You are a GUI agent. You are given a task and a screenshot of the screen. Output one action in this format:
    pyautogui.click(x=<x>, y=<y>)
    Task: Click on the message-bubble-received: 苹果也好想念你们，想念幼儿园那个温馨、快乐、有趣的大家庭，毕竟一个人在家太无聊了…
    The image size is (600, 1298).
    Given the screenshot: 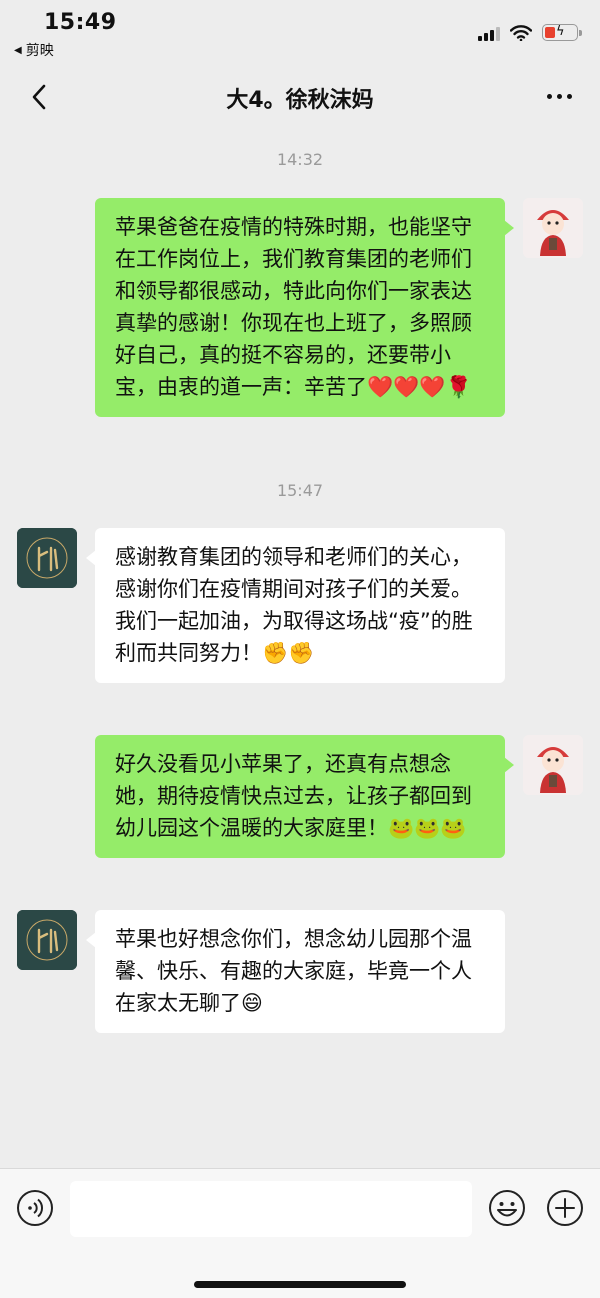 What is the action you would take?
    pyautogui.click(x=295, y=971)
    